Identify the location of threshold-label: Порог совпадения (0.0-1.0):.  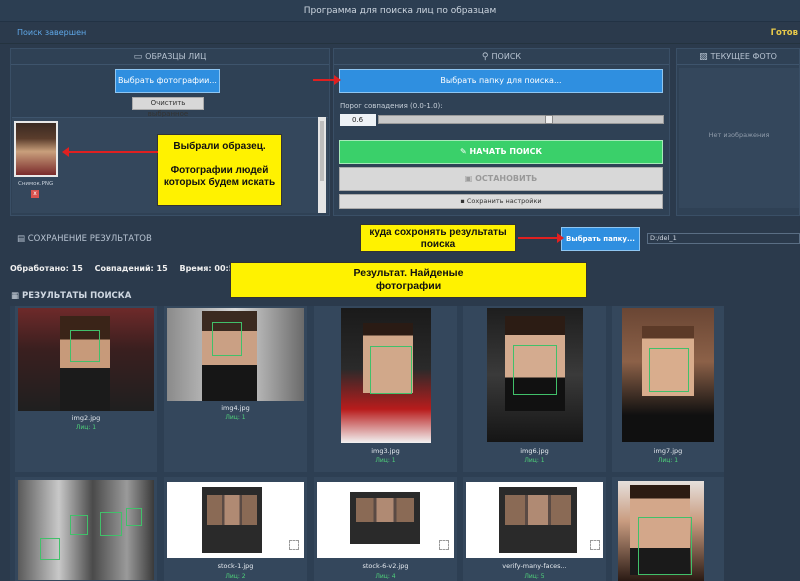
(391, 106).